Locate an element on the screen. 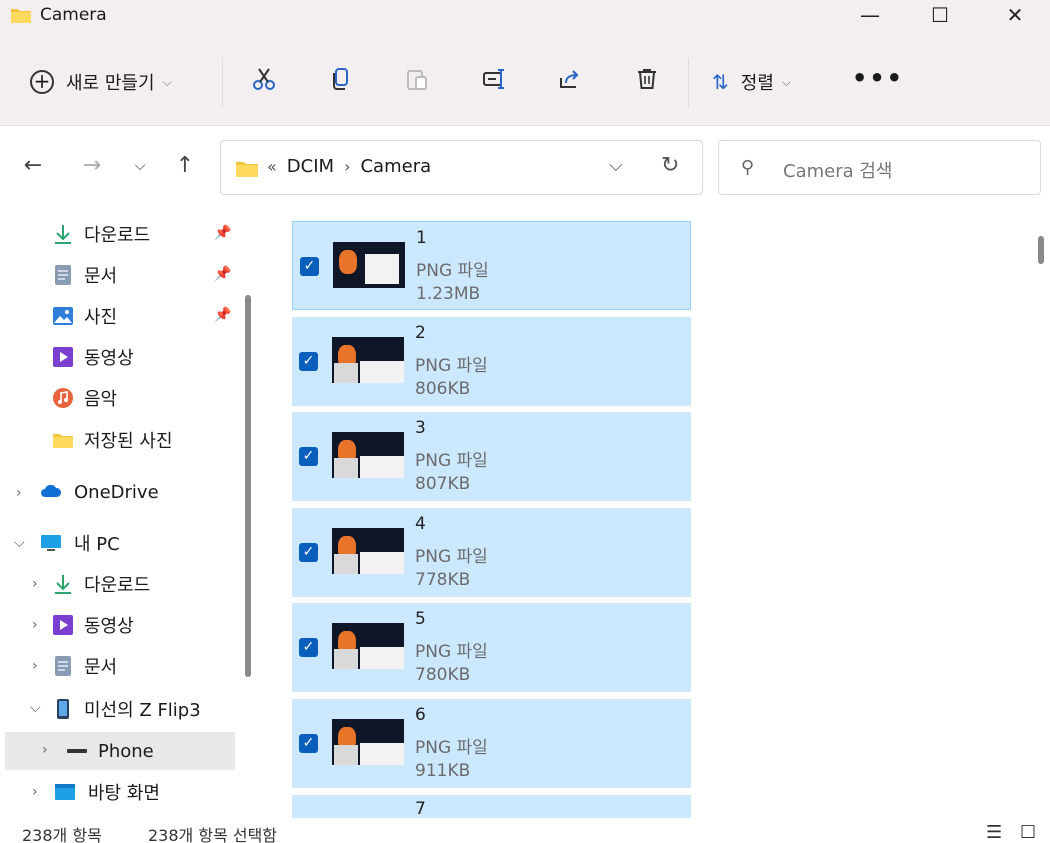 The width and height of the screenshot is (1050, 843). file-row: 7 is located at coordinates (491, 806).